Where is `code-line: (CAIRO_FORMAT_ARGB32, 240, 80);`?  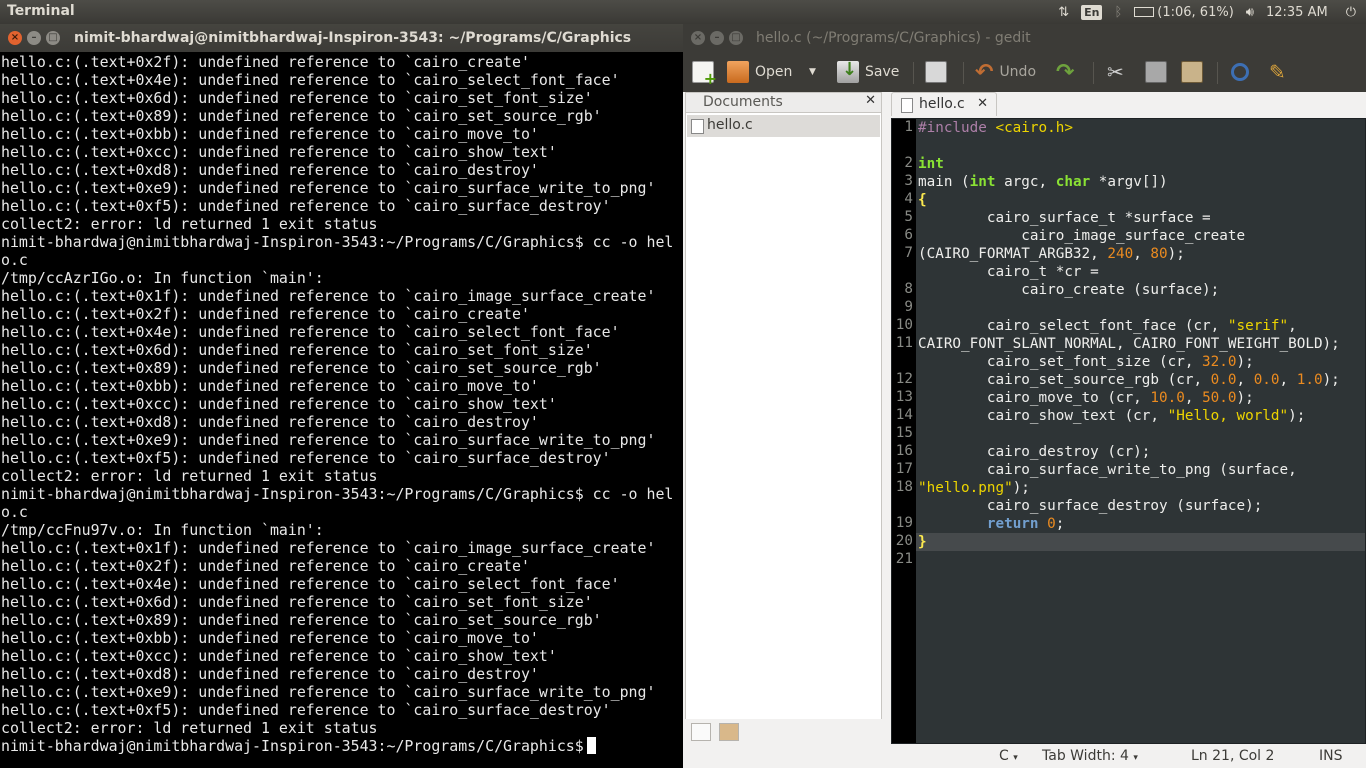 code-line: (CAIRO_FORMAT_ARGB32, 240, 80); is located at coordinates (1051, 254).